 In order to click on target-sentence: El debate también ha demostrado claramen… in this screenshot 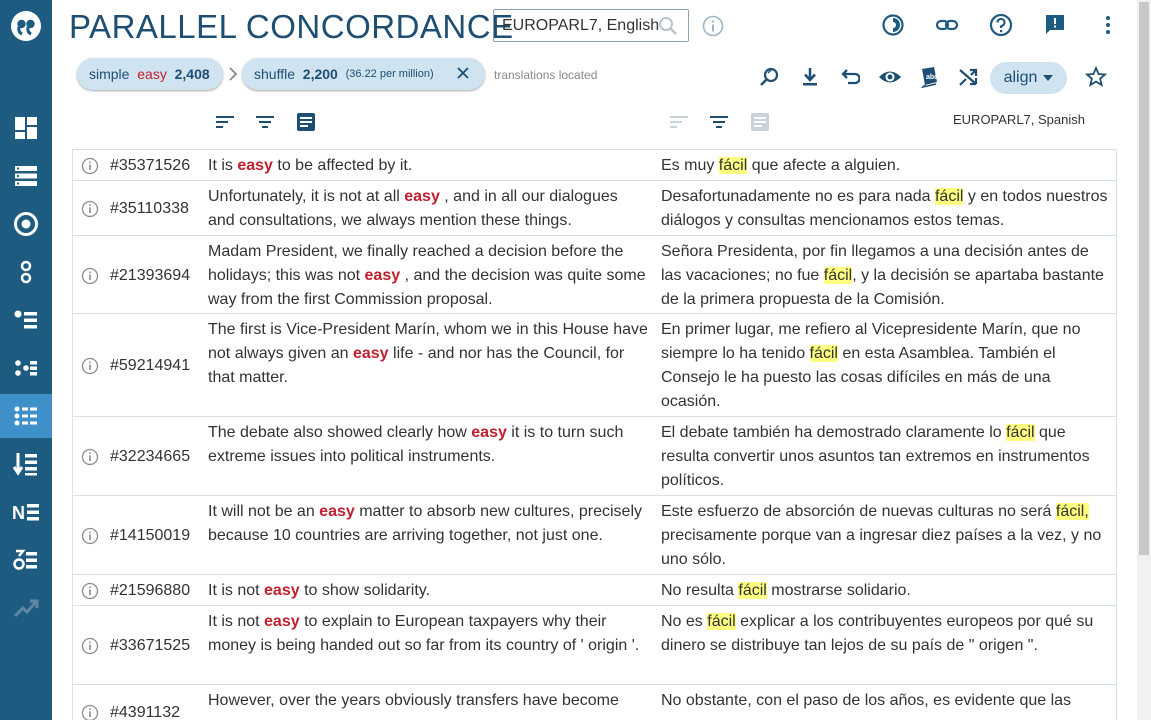, I will do `click(887, 457)`.